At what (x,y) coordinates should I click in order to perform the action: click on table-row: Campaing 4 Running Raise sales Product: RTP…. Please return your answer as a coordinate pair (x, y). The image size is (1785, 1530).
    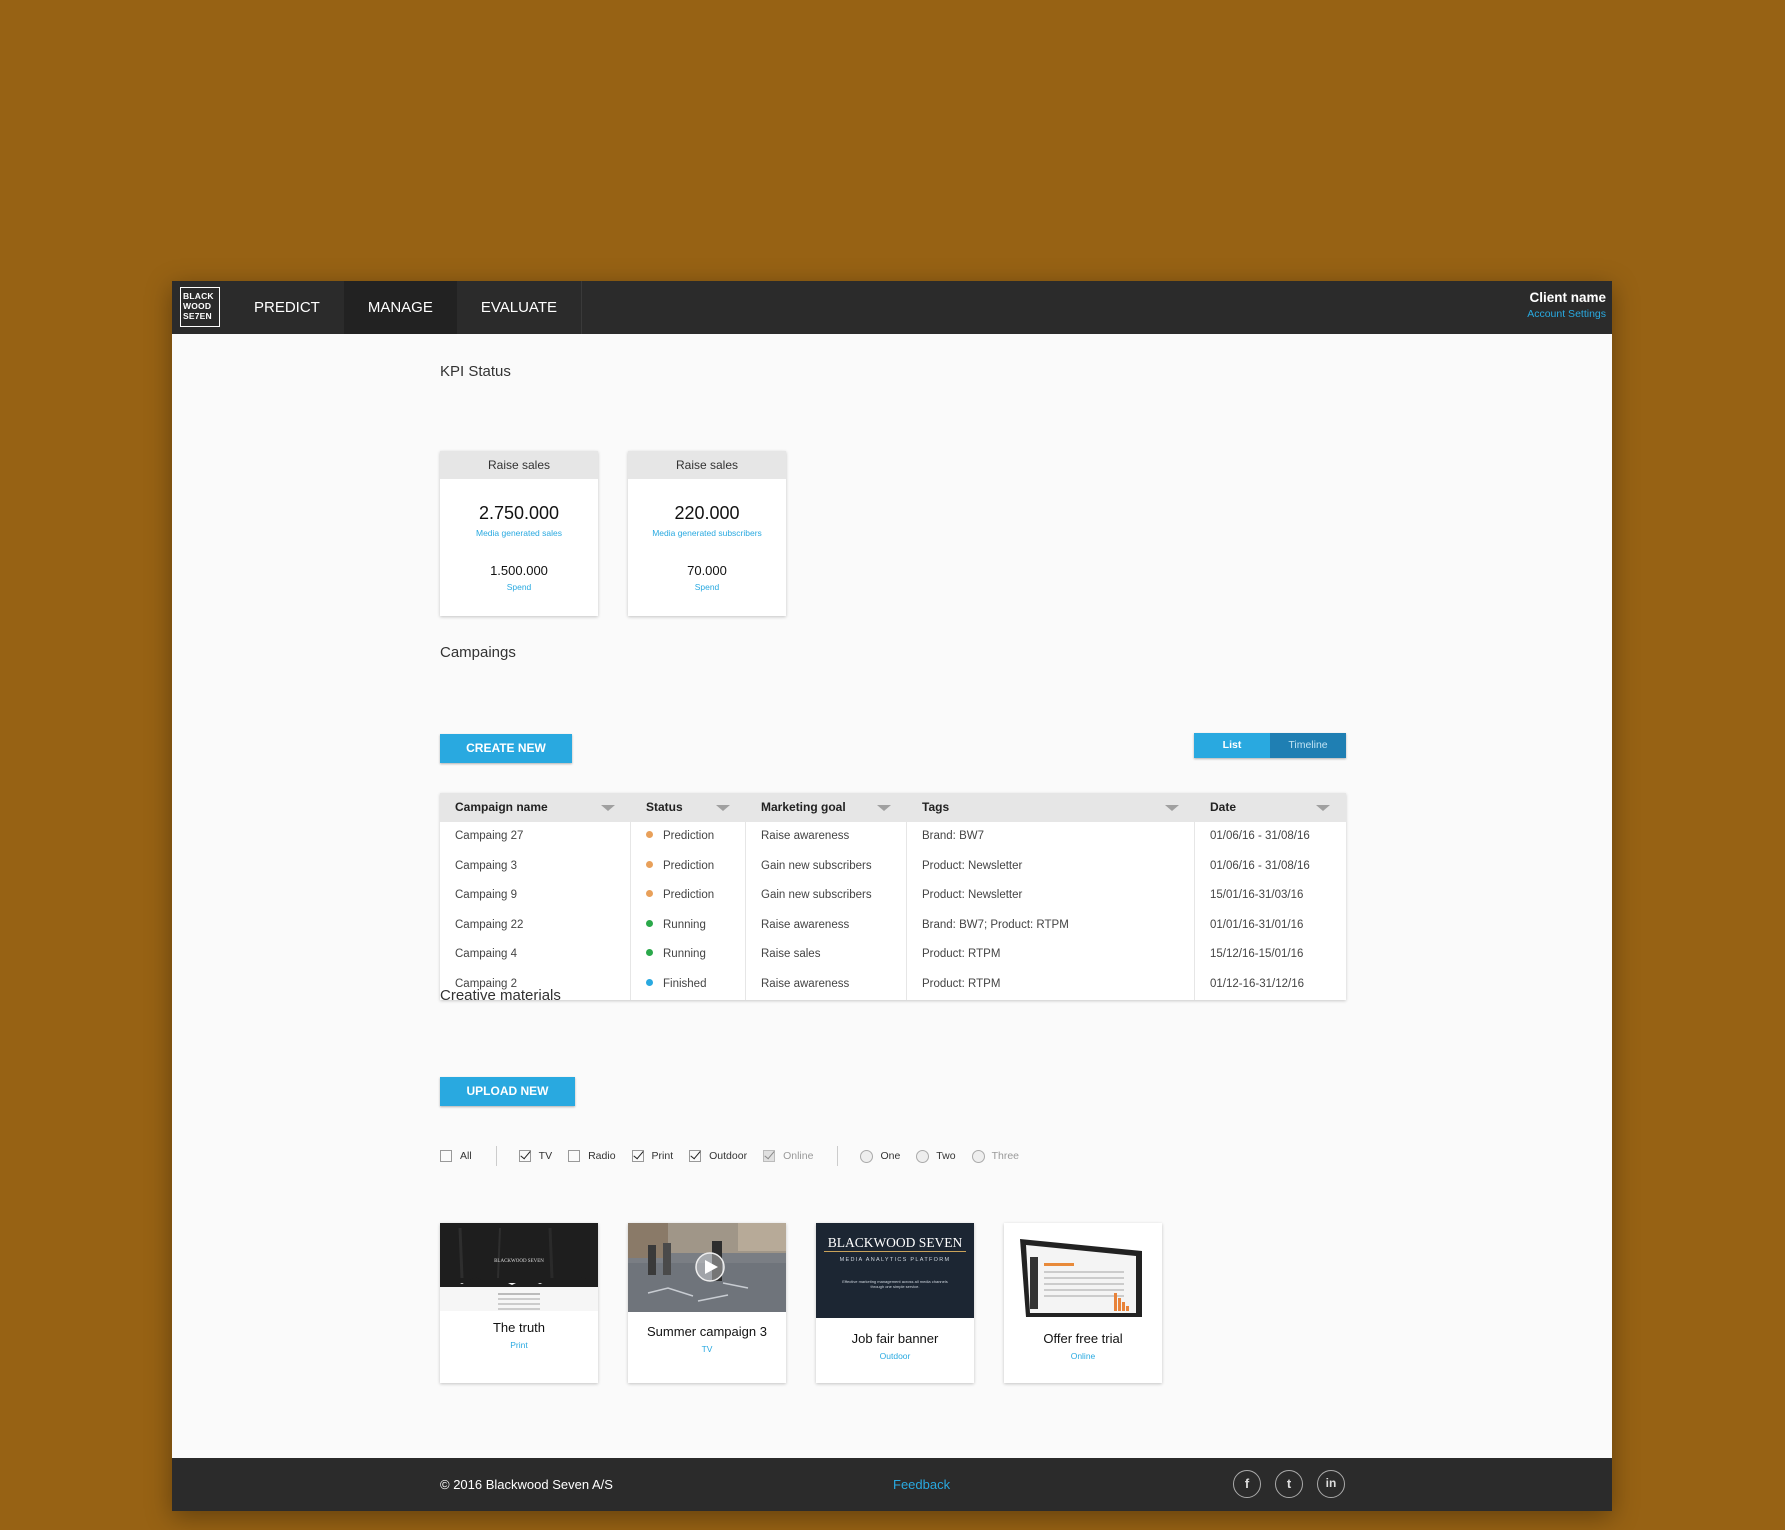
    Looking at the image, I should click on (893, 955).